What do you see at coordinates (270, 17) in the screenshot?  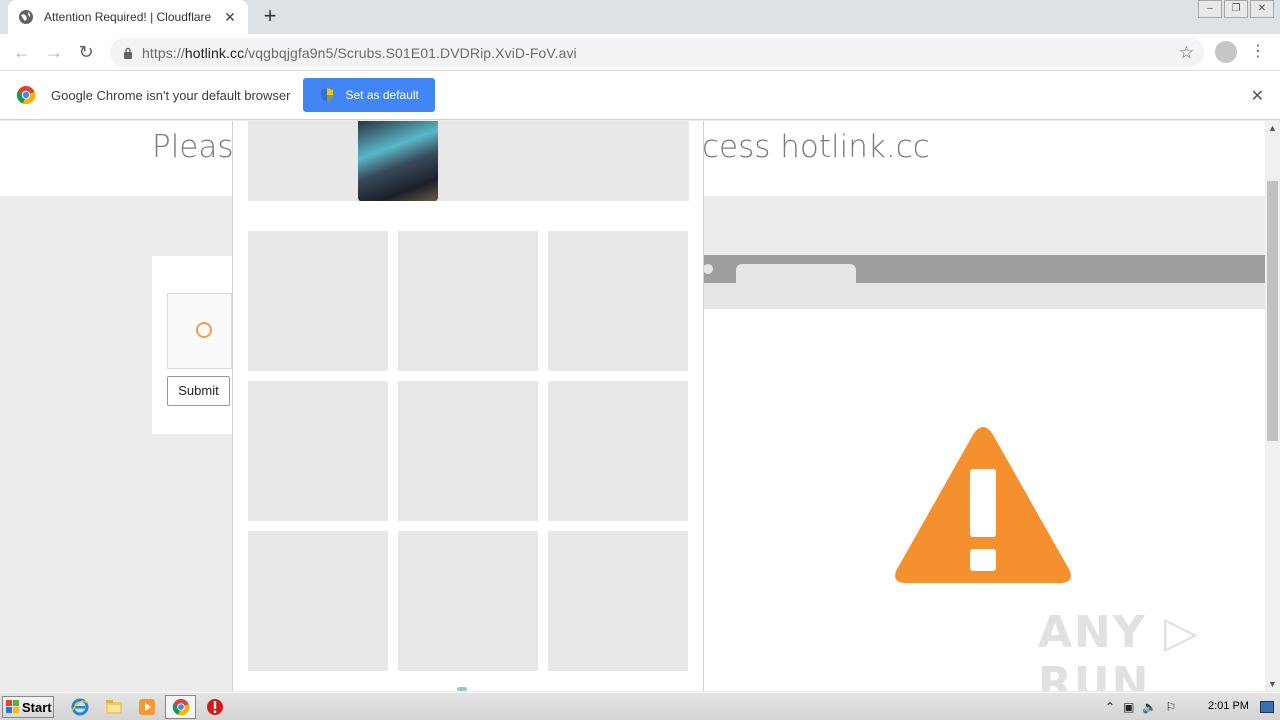 I see `new-tab-button: +` at bounding box center [270, 17].